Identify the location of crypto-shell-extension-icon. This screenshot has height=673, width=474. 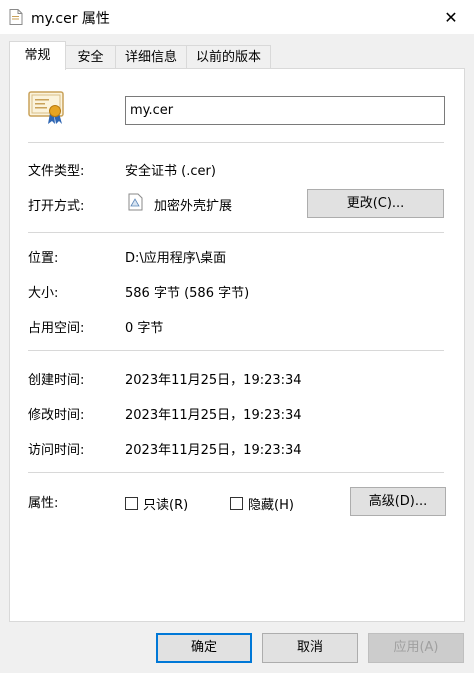
(135, 202).